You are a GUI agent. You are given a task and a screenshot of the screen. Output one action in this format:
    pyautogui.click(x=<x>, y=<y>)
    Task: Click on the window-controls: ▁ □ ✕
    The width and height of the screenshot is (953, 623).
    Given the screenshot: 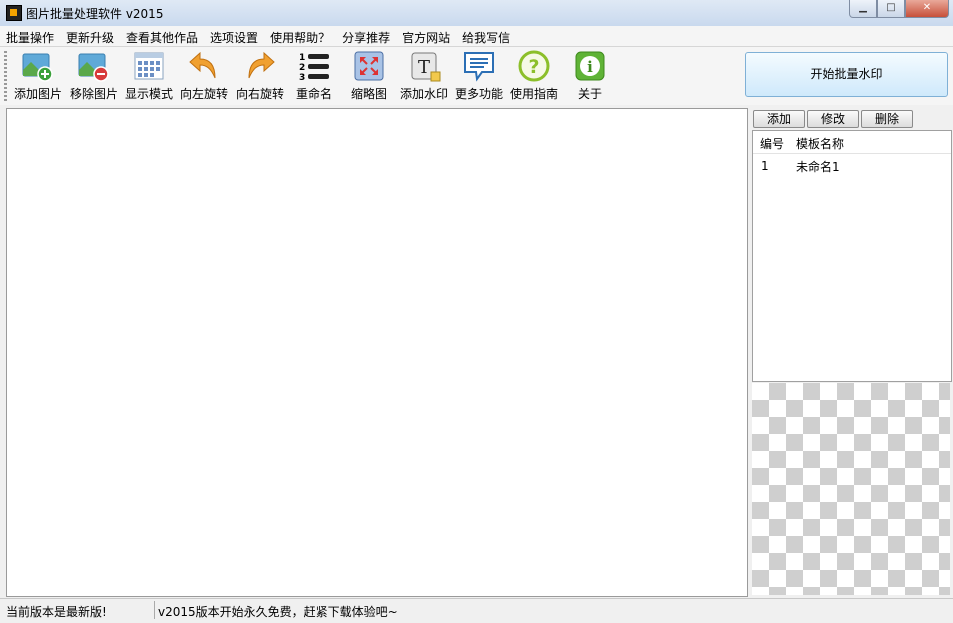 What is the action you would take?
    pyautogui.click(x=899, y=9)
    